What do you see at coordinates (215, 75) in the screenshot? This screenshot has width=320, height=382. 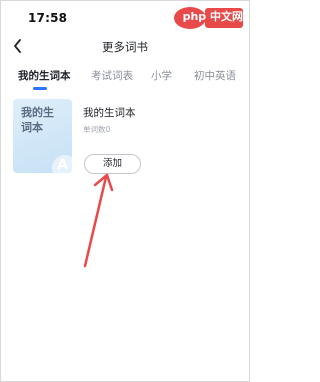 I see `tab-junior-english: 初中英语` at bounding box center [215, 75].